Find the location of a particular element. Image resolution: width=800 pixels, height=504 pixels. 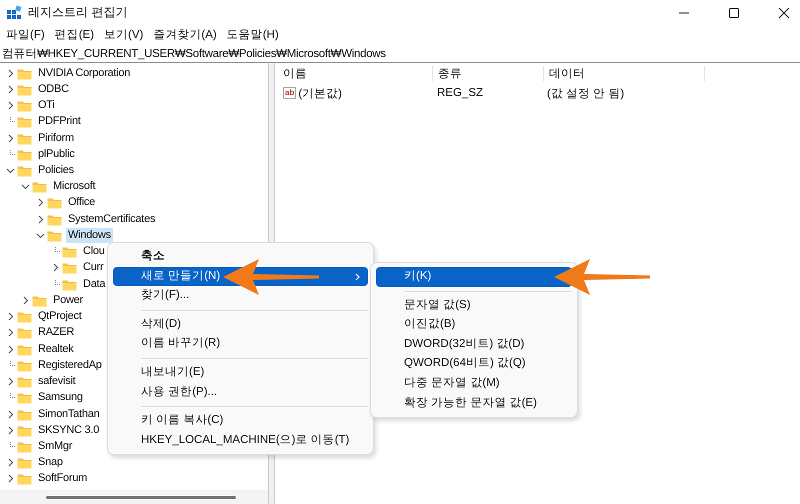

tree-item: Clou is located at coordinates (94, 252).